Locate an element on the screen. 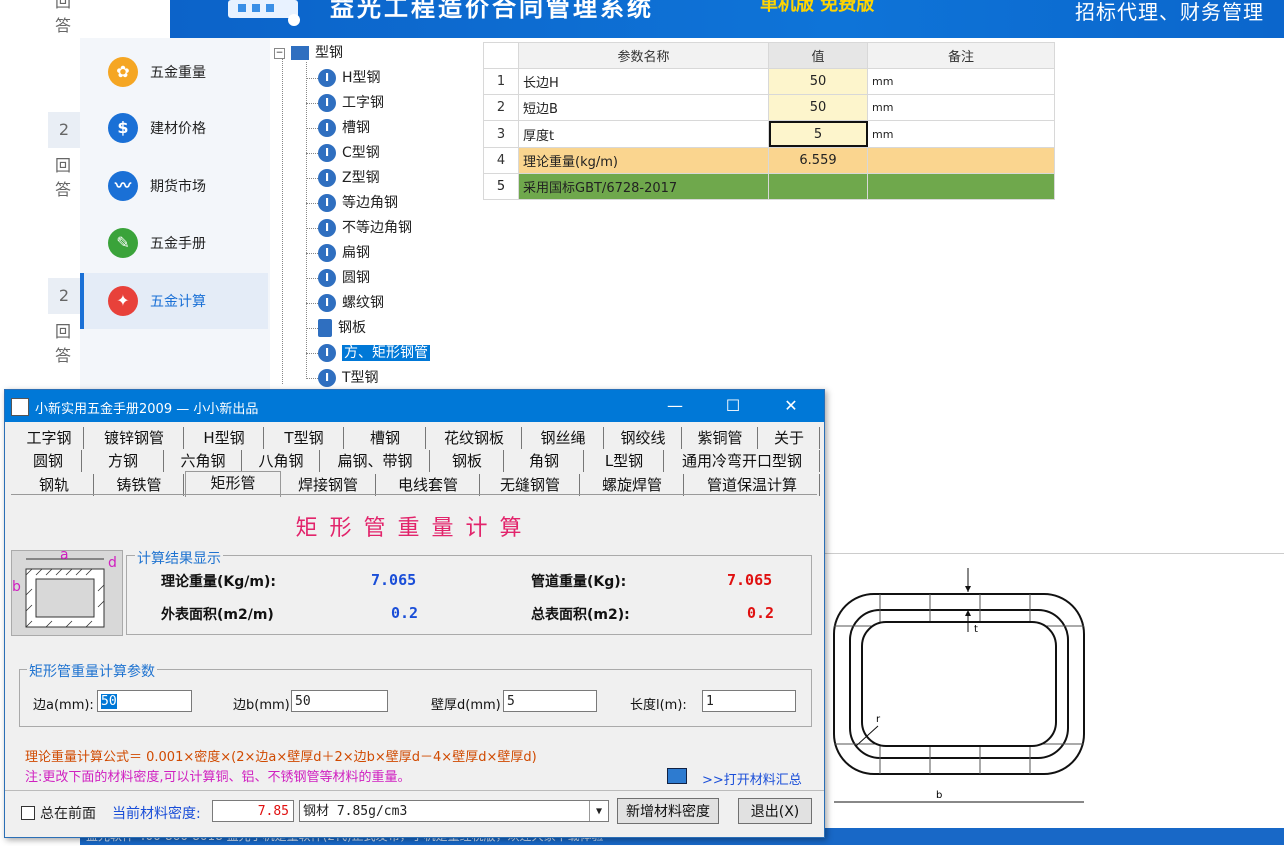 The height and width of the screenshot is (846, 1284). tab-item: L型钢 is located at coordinates (624, 461).